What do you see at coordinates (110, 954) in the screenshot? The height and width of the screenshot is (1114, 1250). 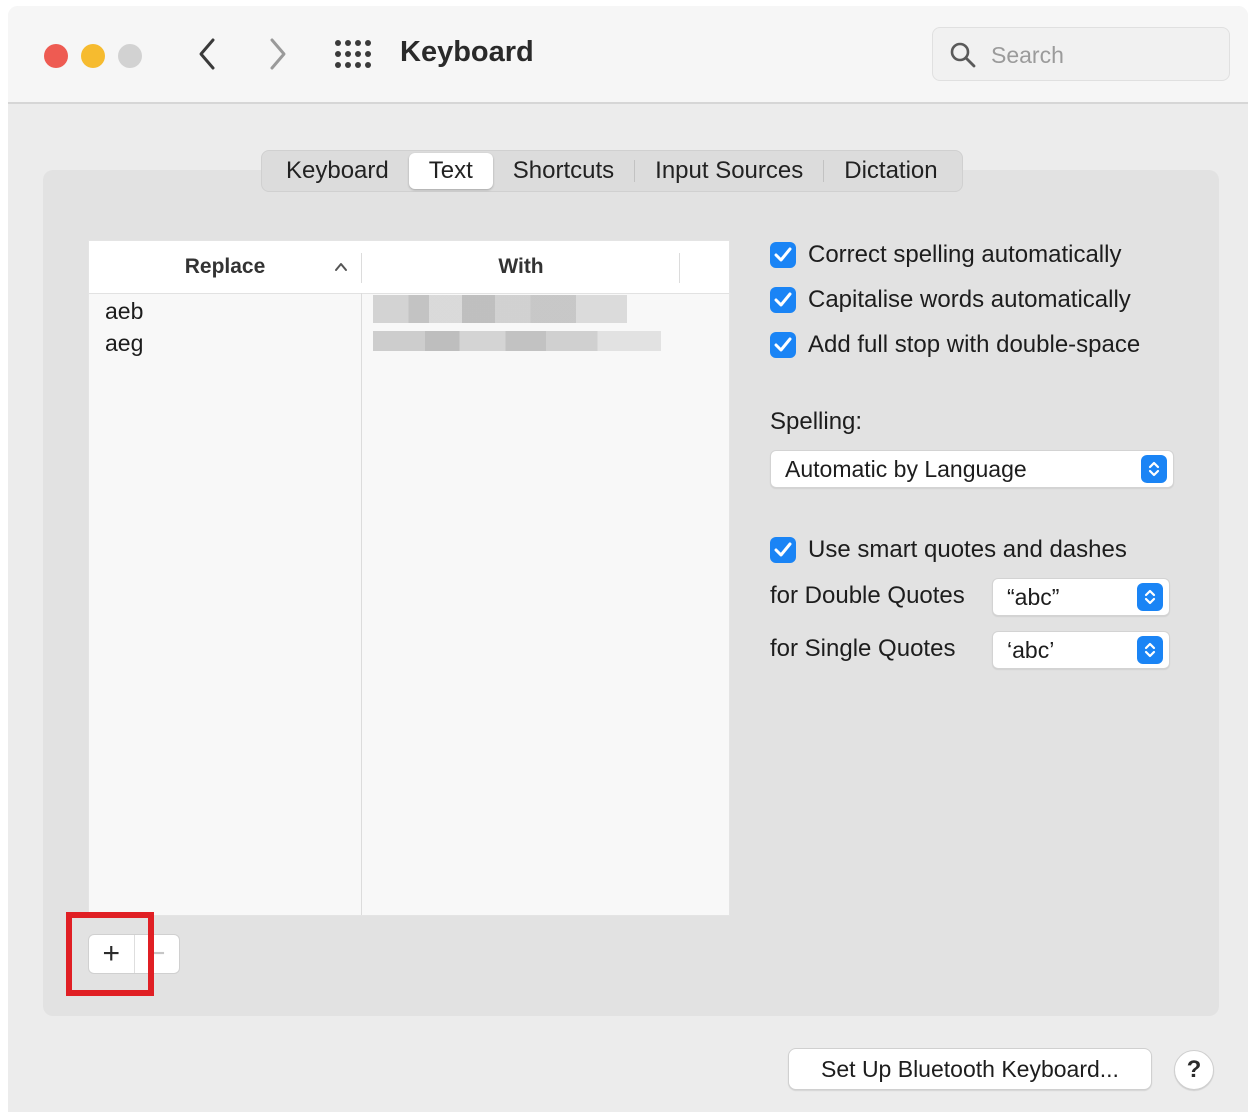 I see `highlight-box` at bounding box center [110, 954].